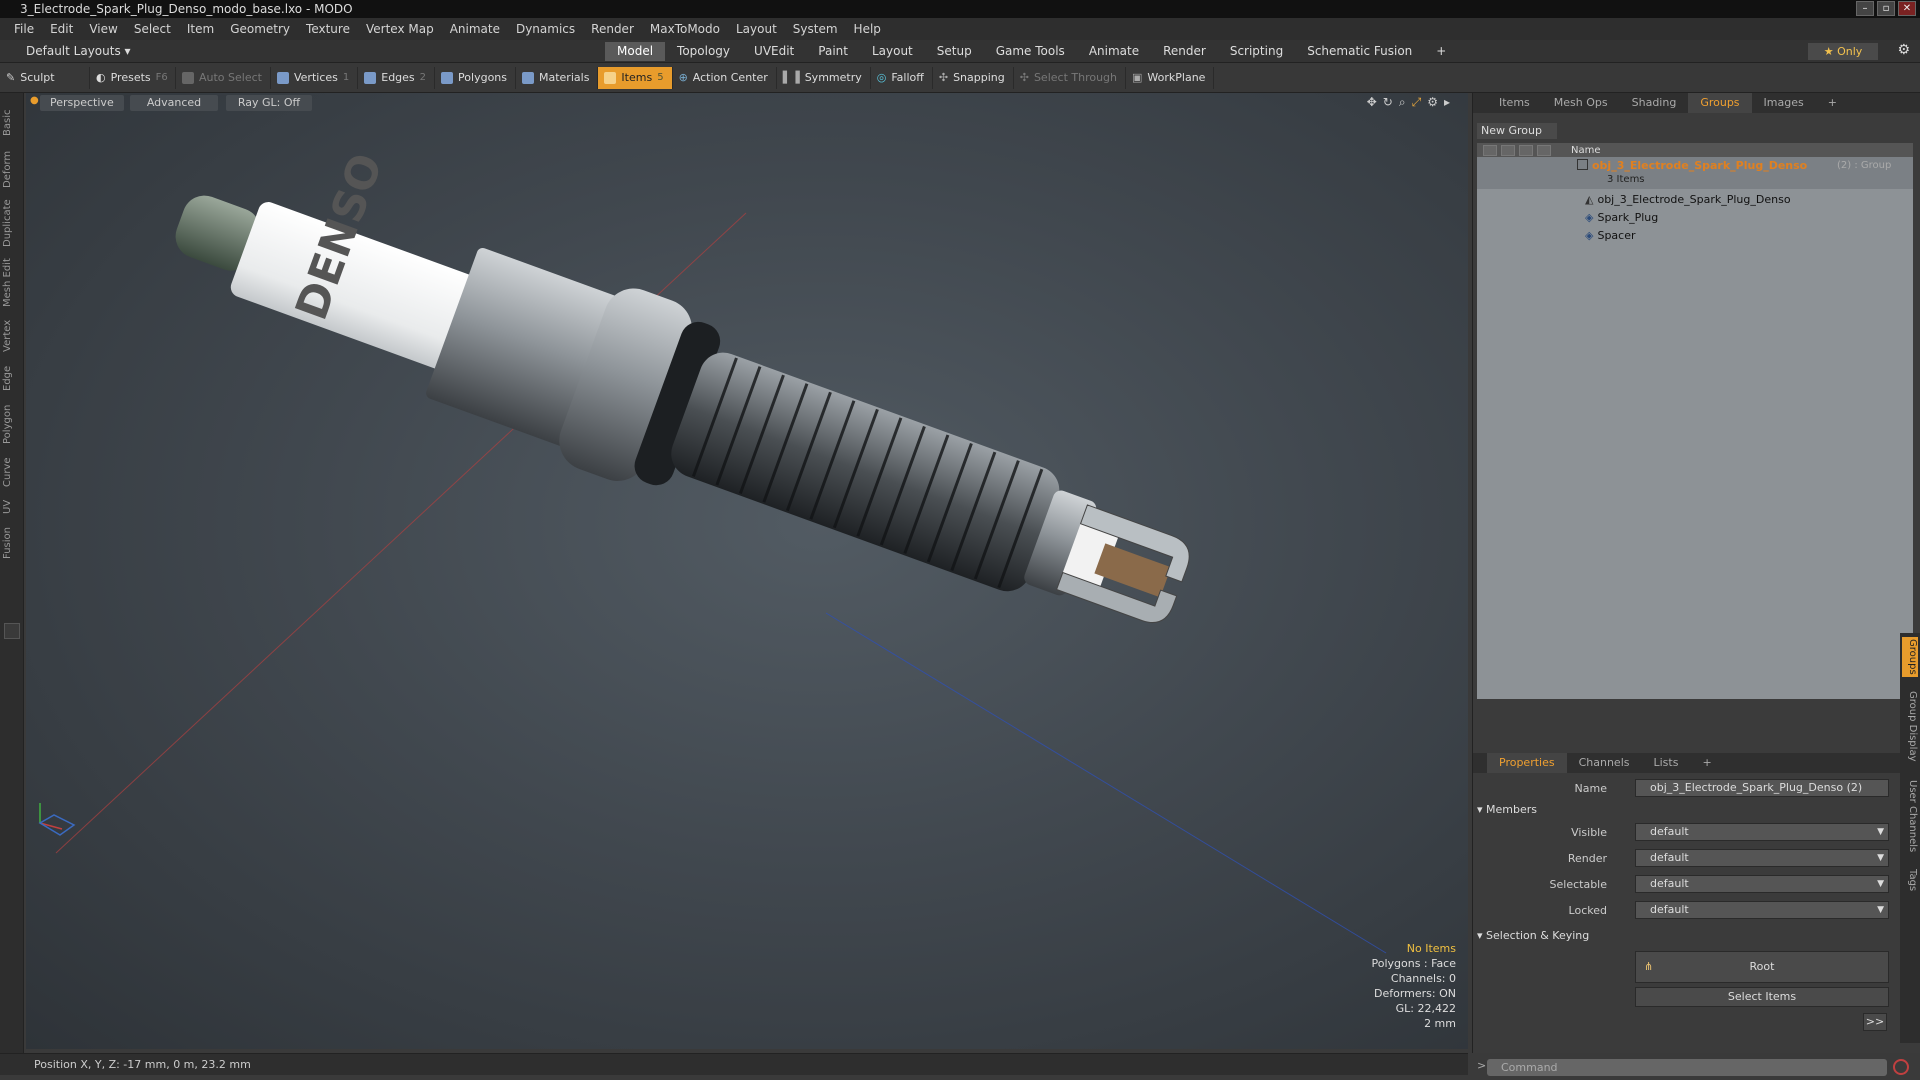  I want to click on tab-uv: UV, so click(11, 507).